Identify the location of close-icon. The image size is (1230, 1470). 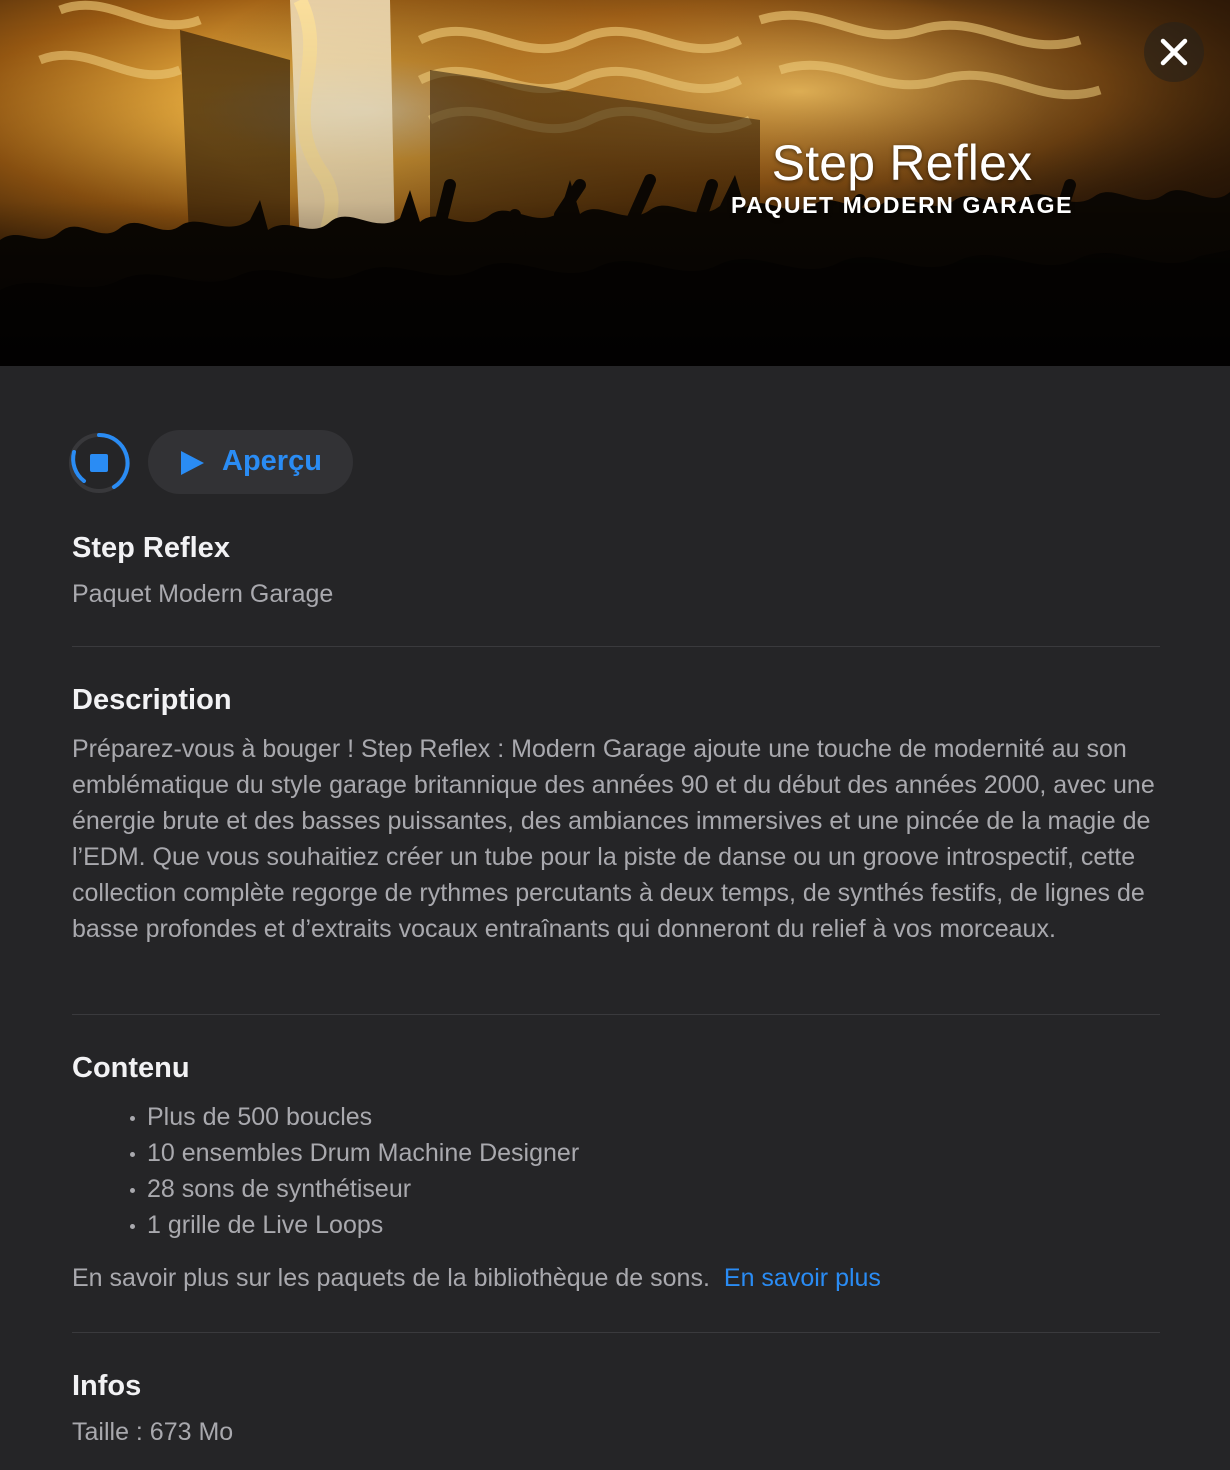
(1174, 52).